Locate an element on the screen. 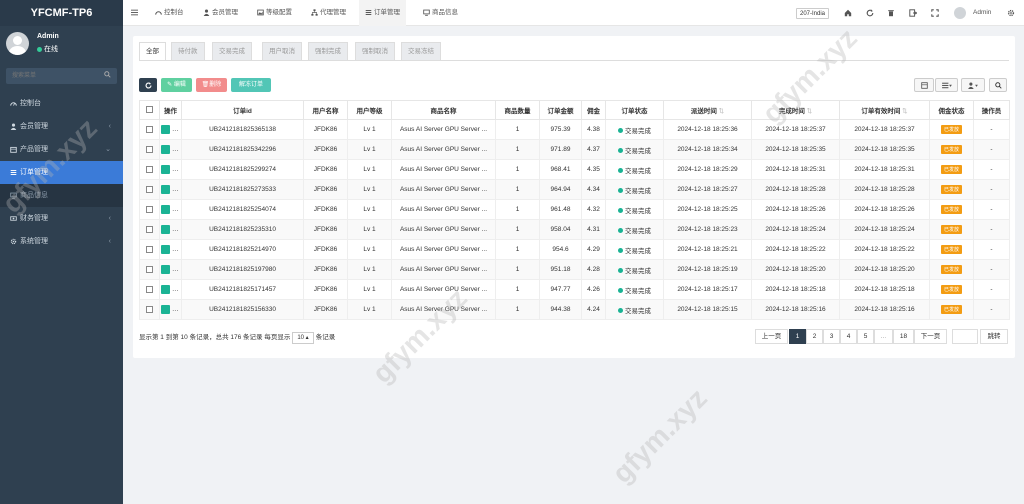  tab-nav-members: 会员管理 is located at coordinates (220, 13).